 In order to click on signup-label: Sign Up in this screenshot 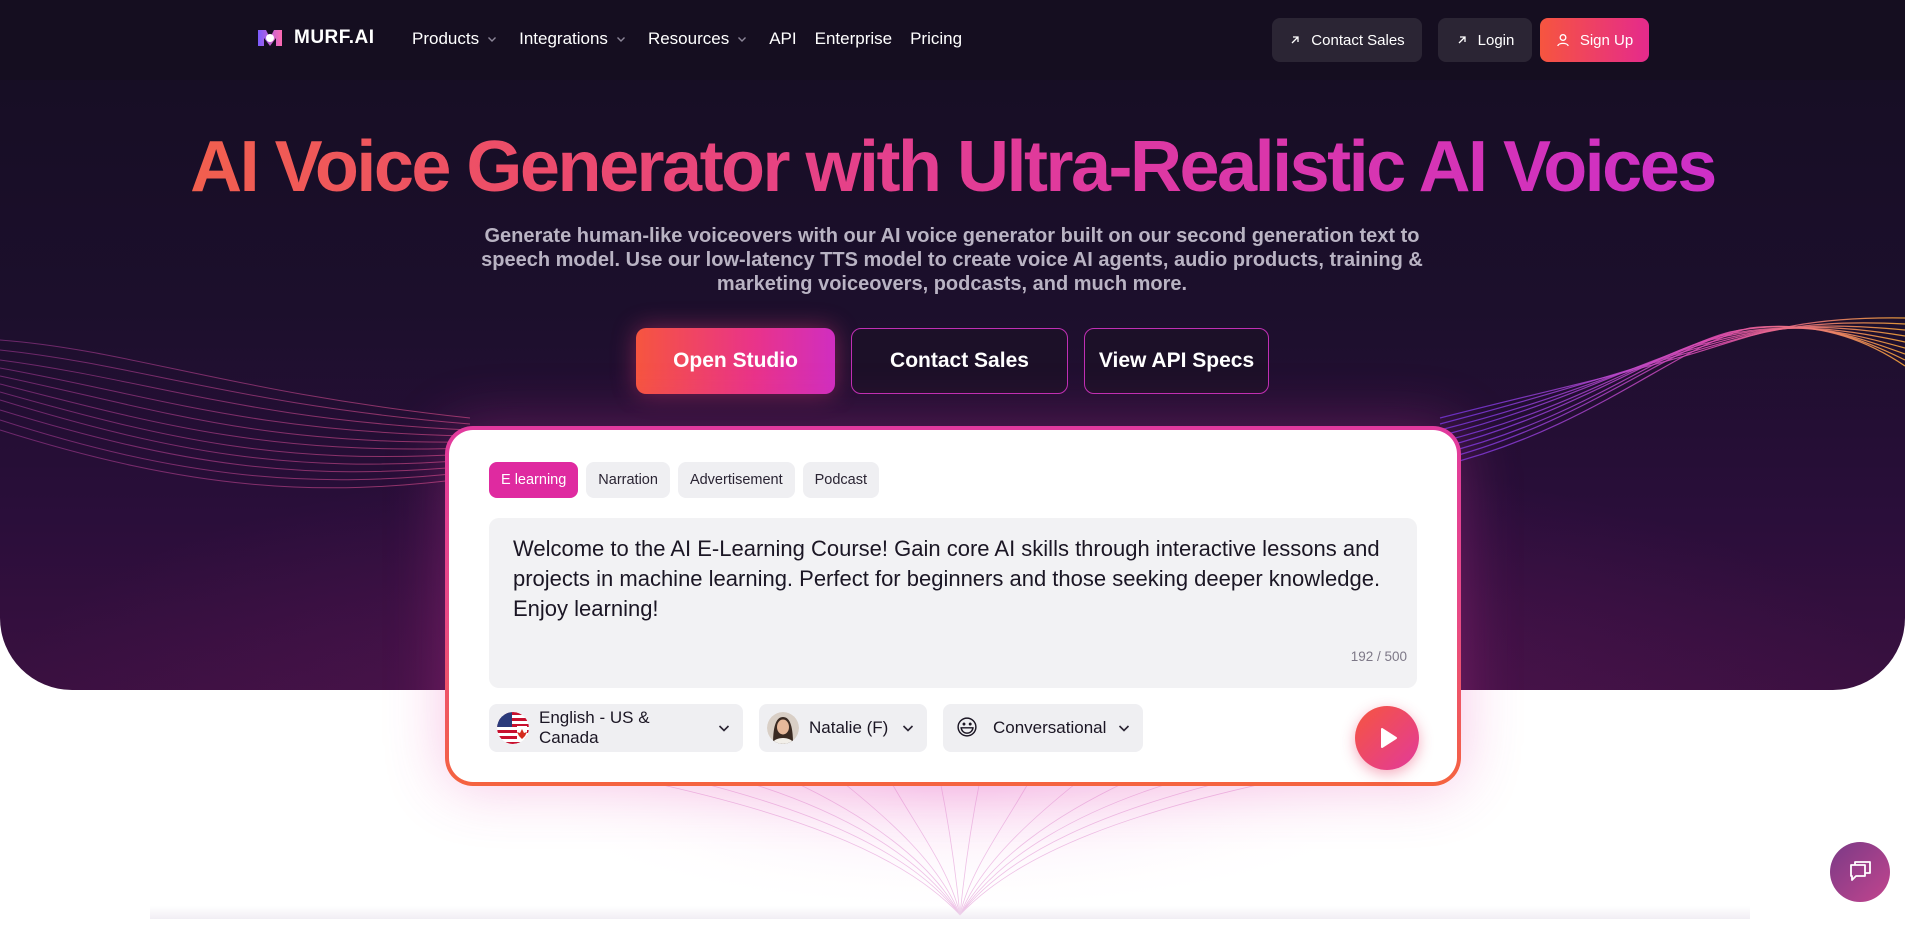, I will do `click(1606, 40)`.